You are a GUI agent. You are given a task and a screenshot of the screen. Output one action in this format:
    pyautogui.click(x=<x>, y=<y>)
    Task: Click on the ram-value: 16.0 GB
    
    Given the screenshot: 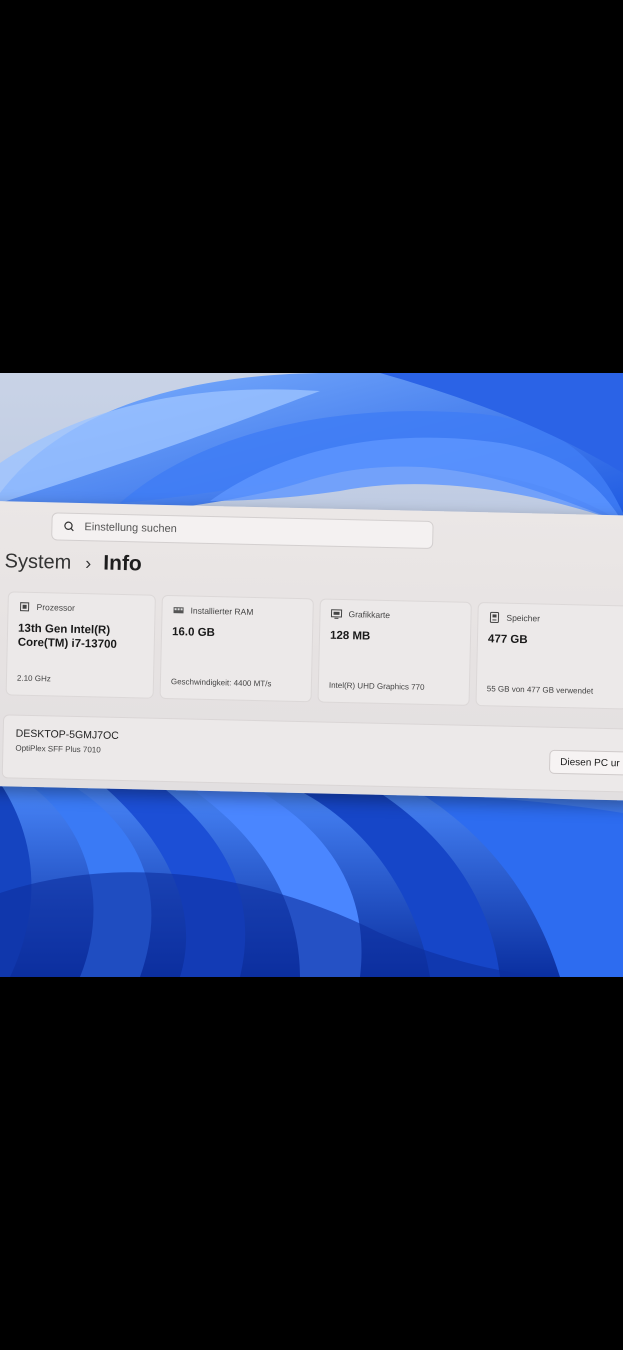 What is the action you would take?
    pyautogui.click(x=193, y=633)
    